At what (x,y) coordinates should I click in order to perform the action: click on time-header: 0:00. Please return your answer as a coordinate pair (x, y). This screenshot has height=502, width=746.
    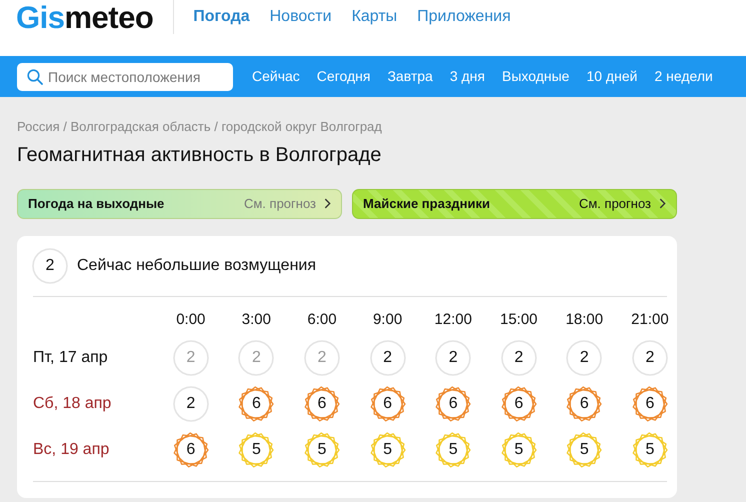
    Looking at the image, I should click on (190, 320).